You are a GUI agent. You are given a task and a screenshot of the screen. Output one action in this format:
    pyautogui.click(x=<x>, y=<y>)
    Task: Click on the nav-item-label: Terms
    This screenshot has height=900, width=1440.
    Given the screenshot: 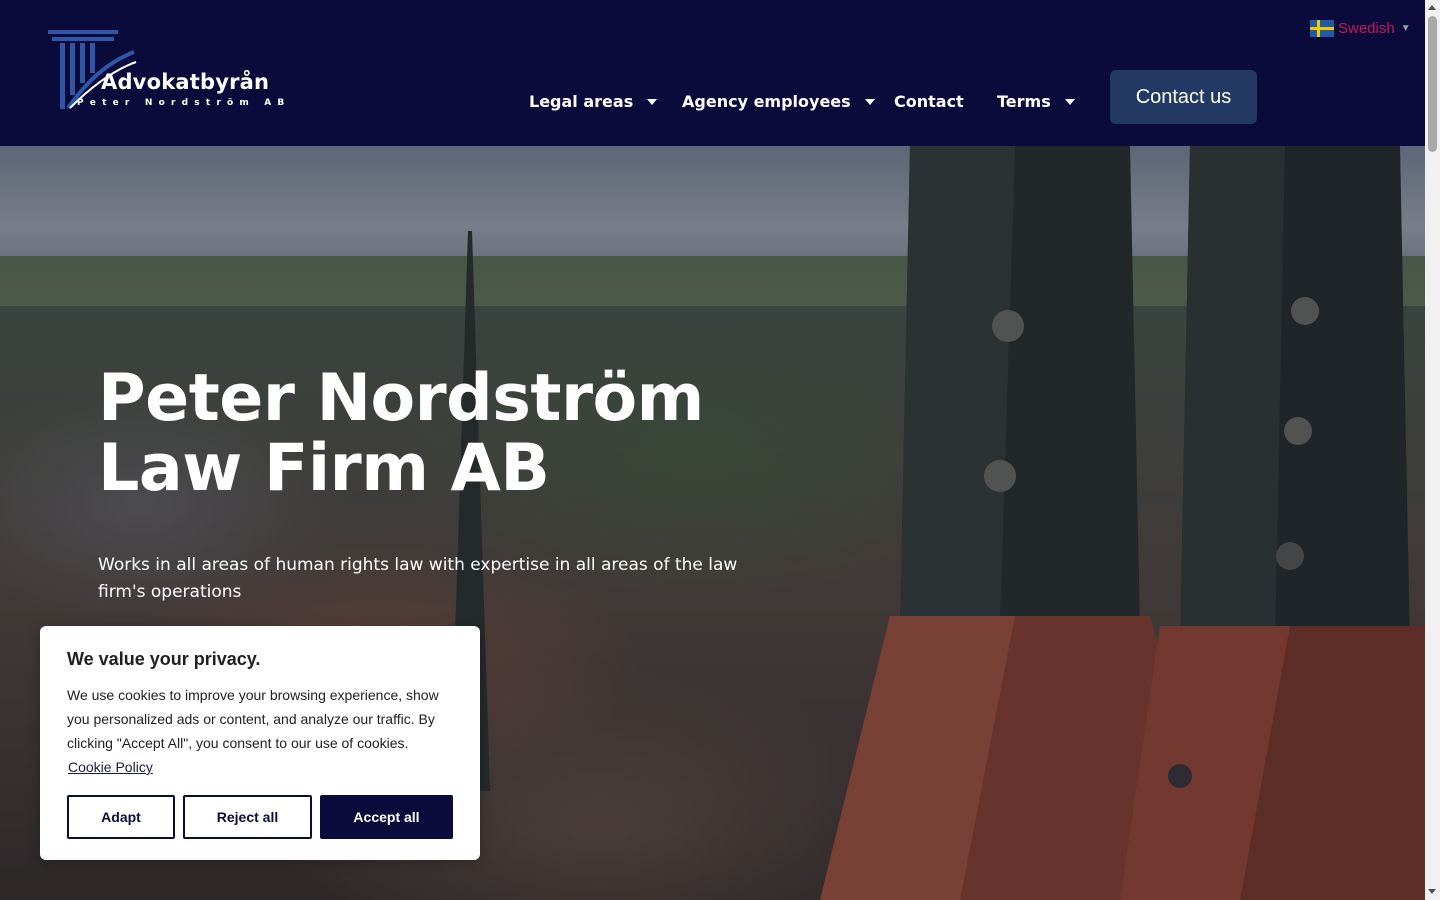 What is the action you would take?
    pyautogui.click(x=1024, y=101)
    